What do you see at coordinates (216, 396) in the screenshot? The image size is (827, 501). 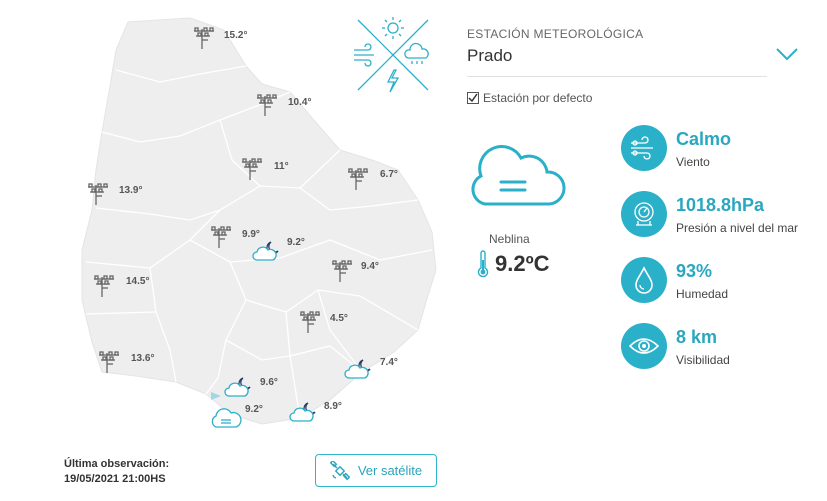 I see `selected-marker-icon` at bounding box center [216, 396].